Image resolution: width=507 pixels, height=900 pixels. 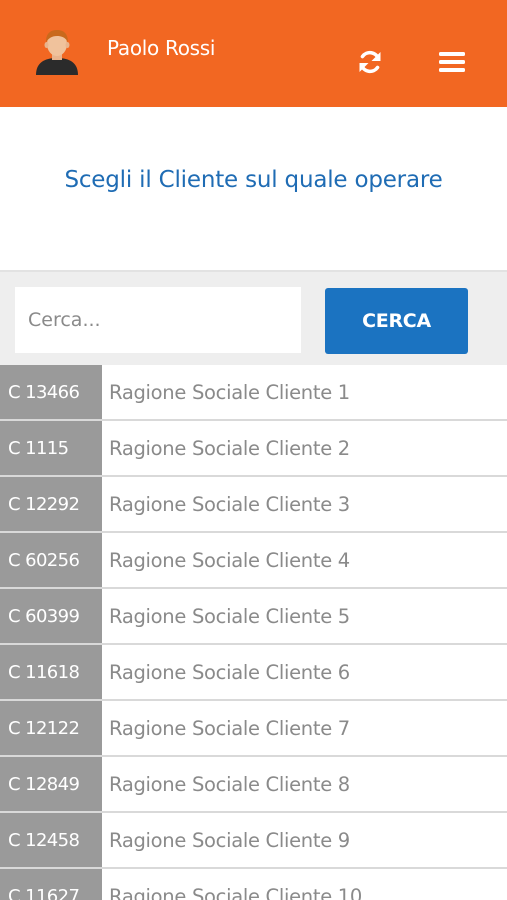 I want to click on user-avatar-icon, so click(x=57, y=51).